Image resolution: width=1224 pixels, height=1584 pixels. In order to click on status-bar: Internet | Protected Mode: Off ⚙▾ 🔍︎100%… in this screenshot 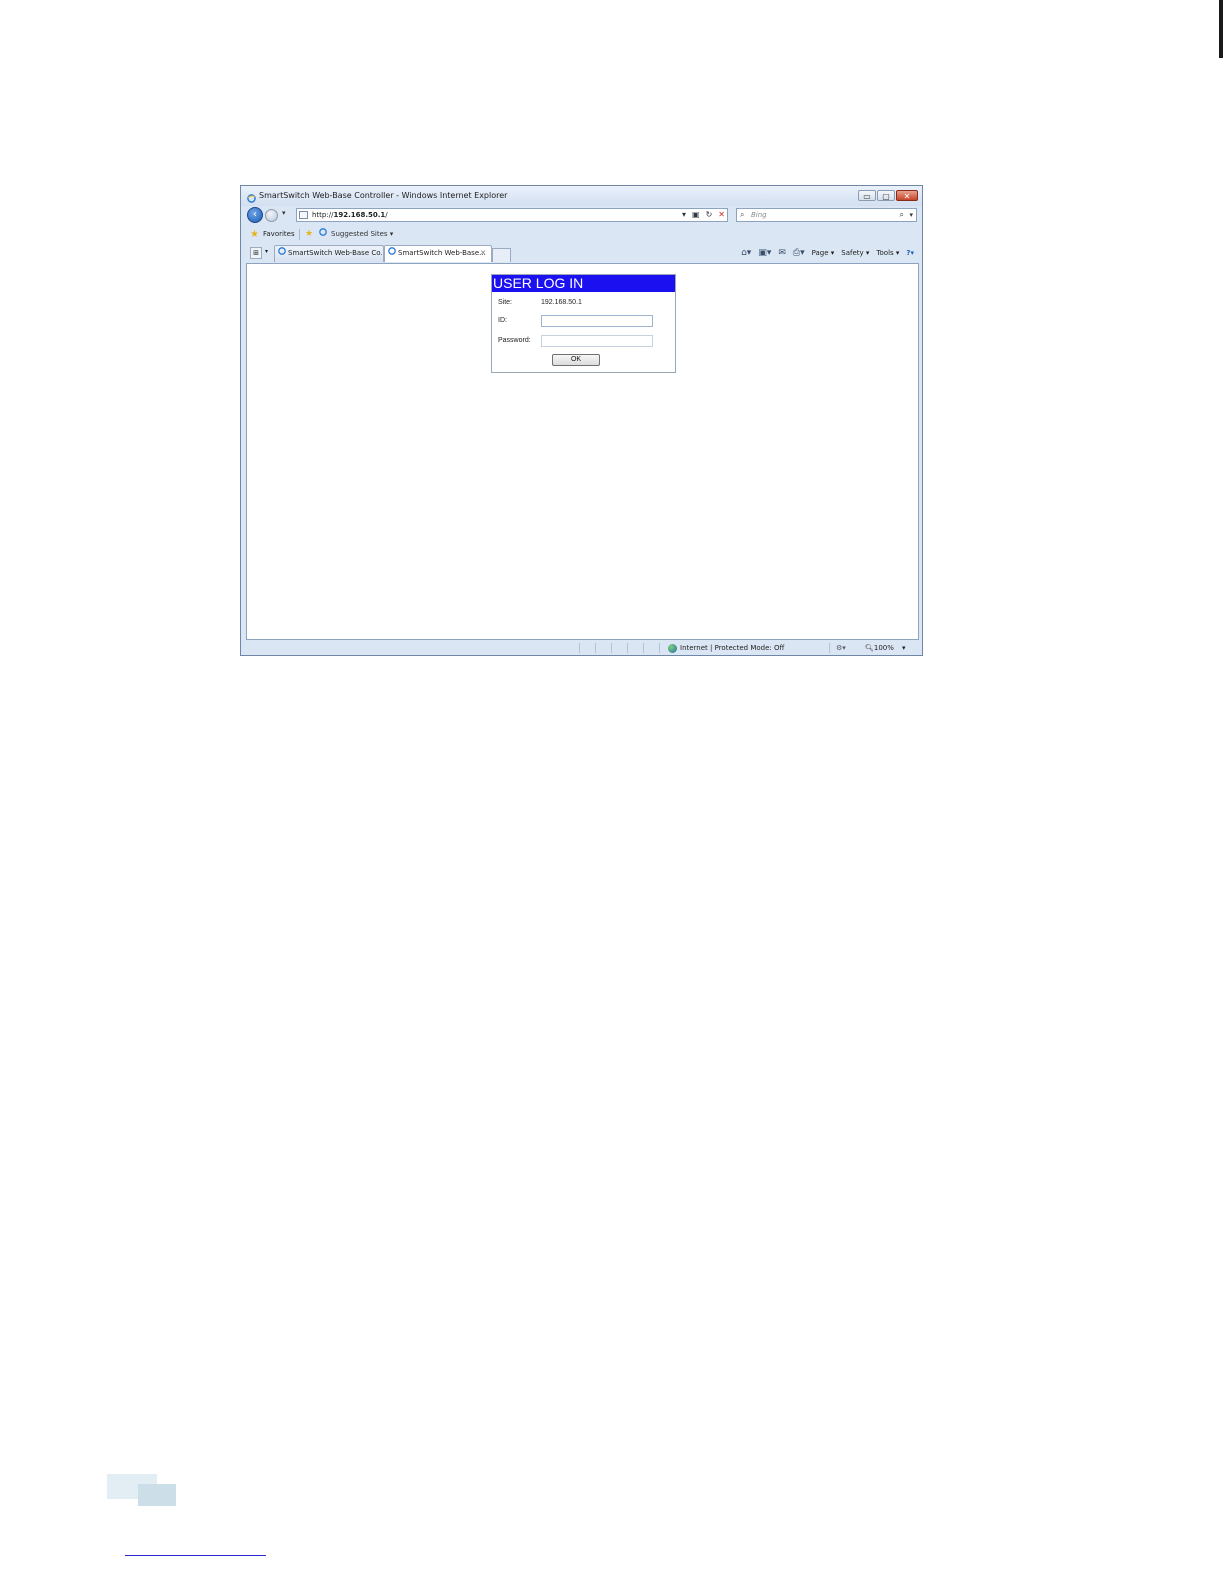, I will do `click(581, 648)`.